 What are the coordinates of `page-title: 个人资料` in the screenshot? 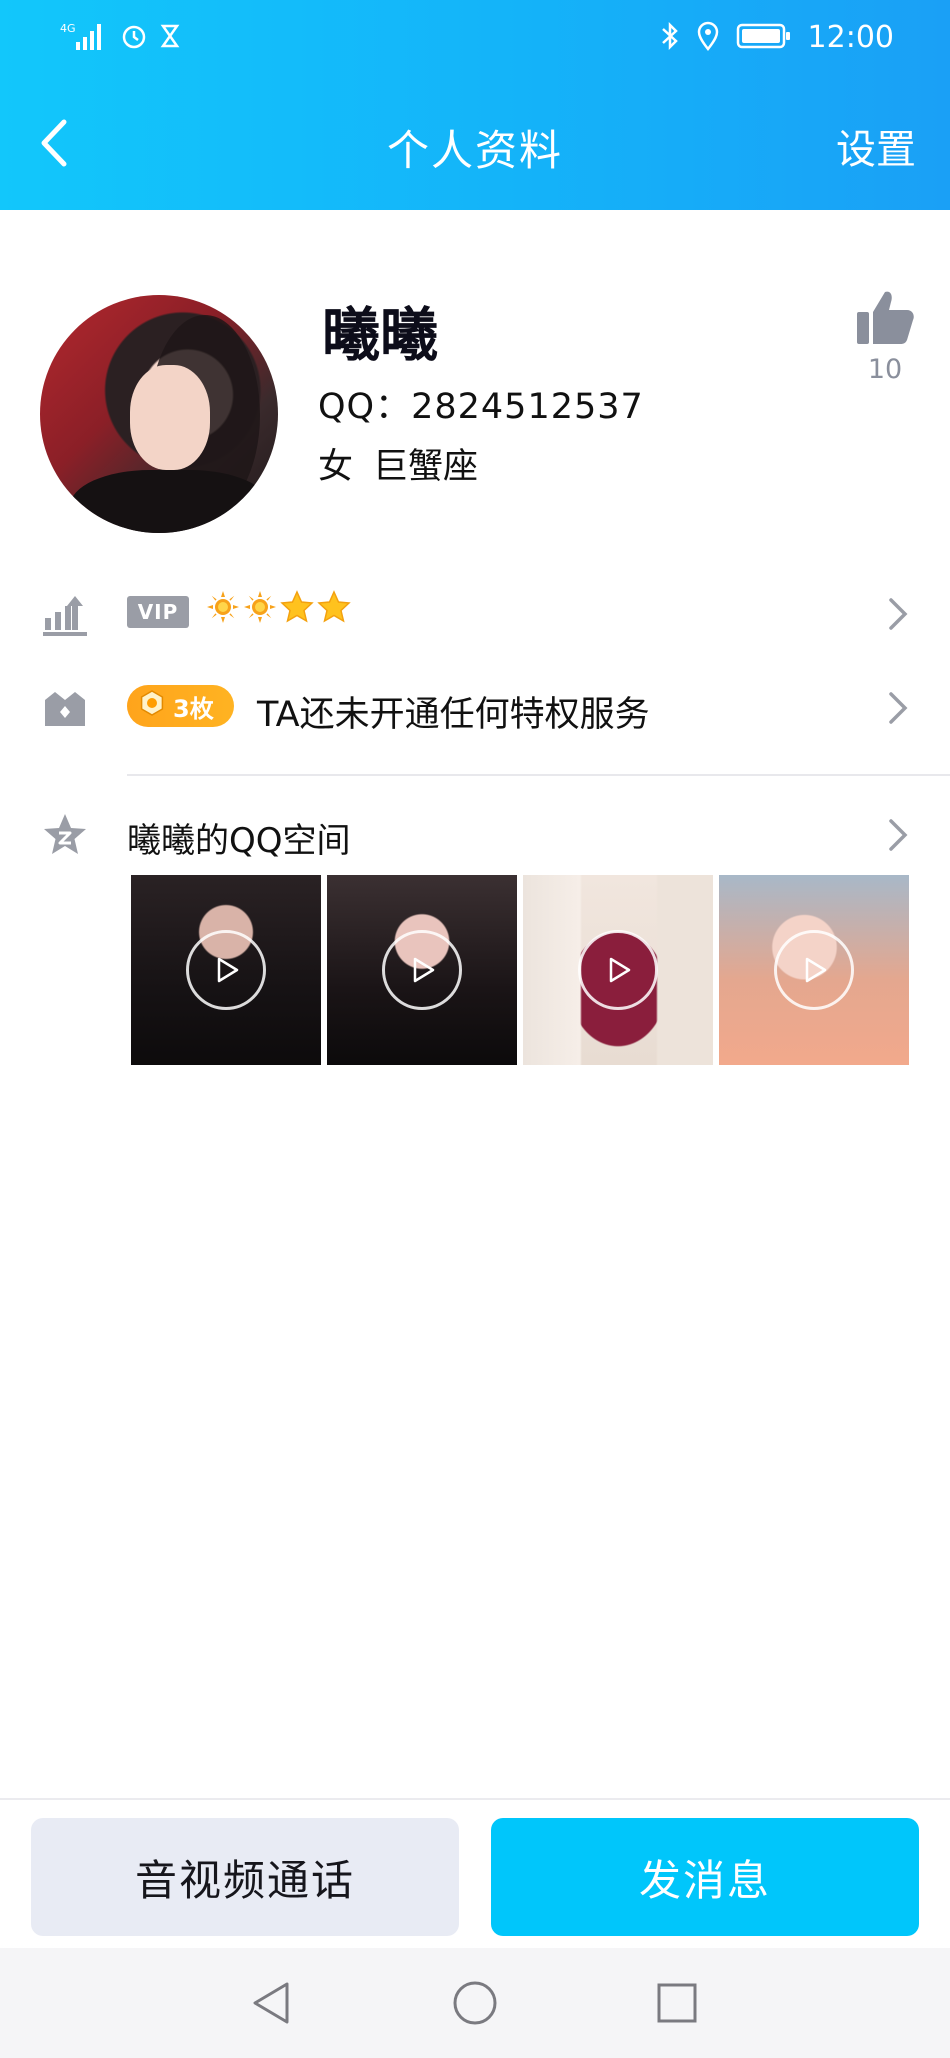 It's located at (474, 150).